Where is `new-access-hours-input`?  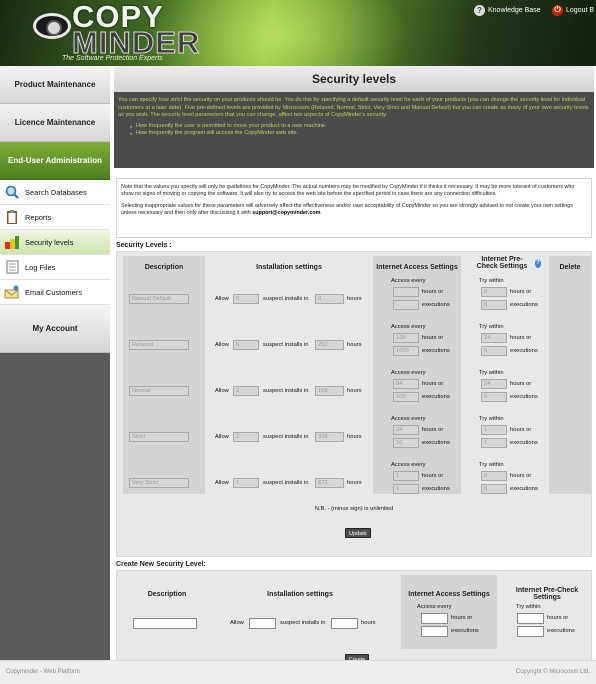 new-access-hours-input is located at coordinates (434, 618).